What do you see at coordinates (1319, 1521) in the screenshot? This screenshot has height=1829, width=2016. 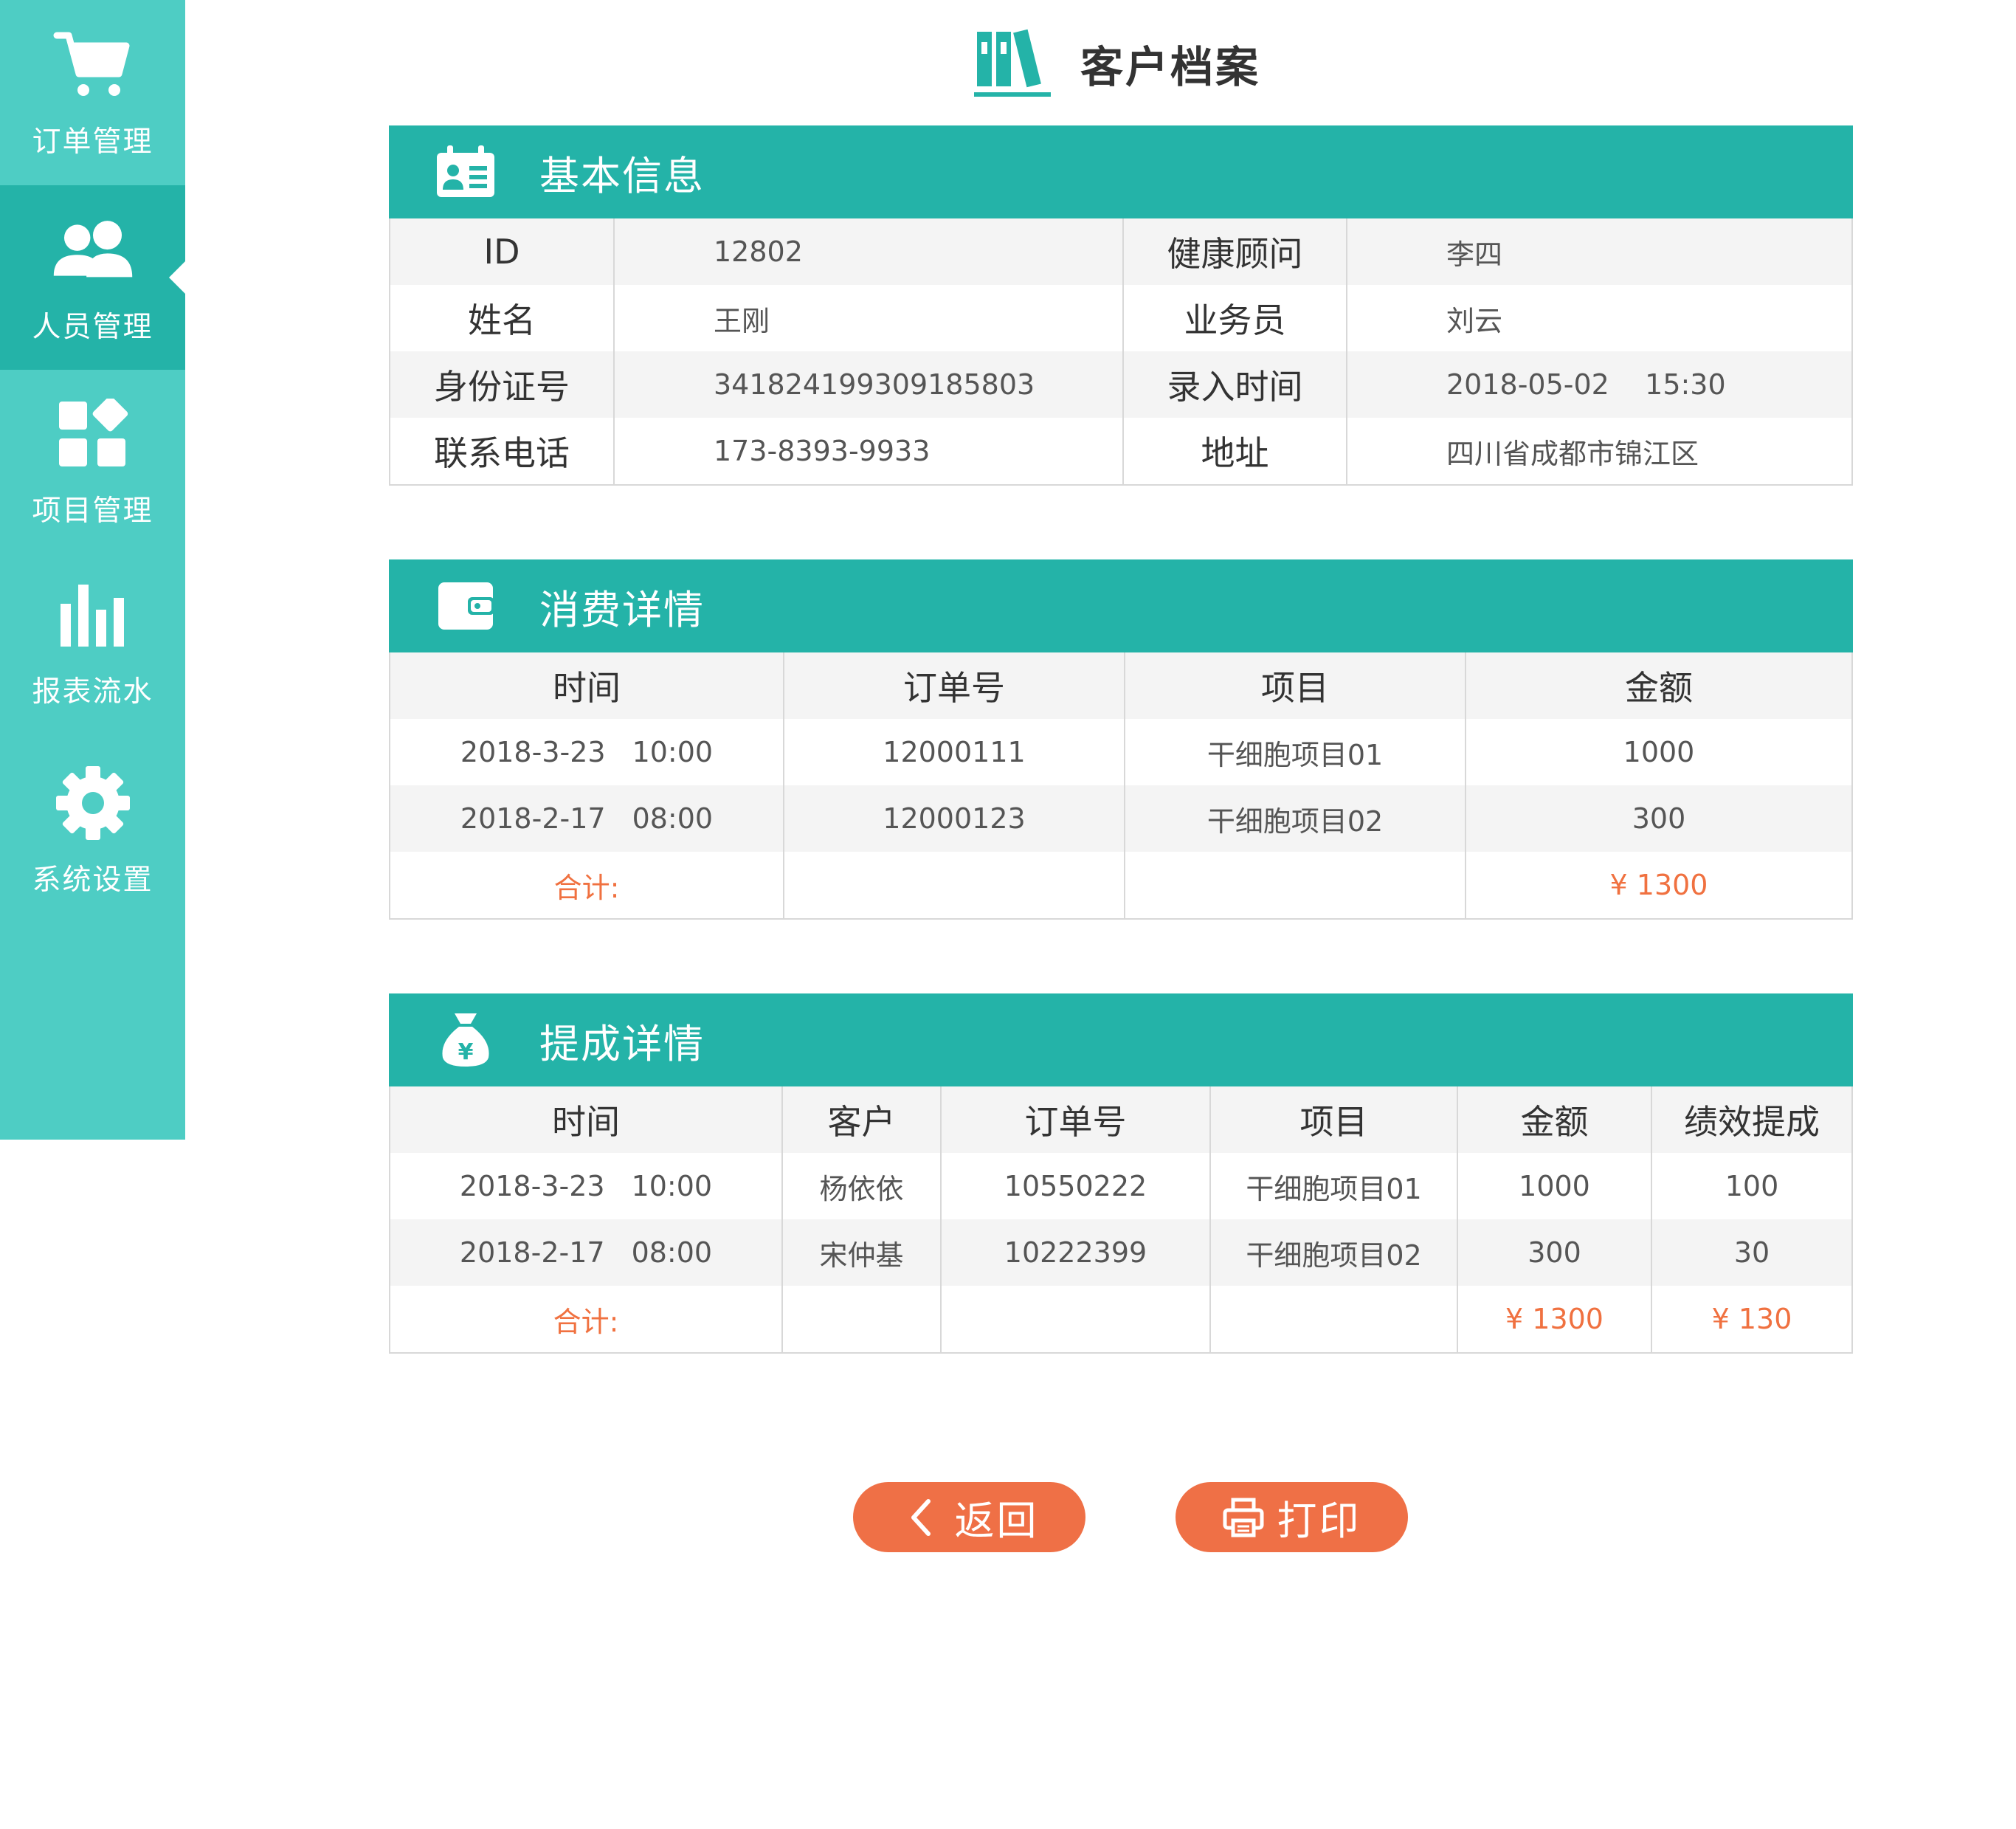 I see `print-button-label: 打印` at bounding box center [1319, 1521].